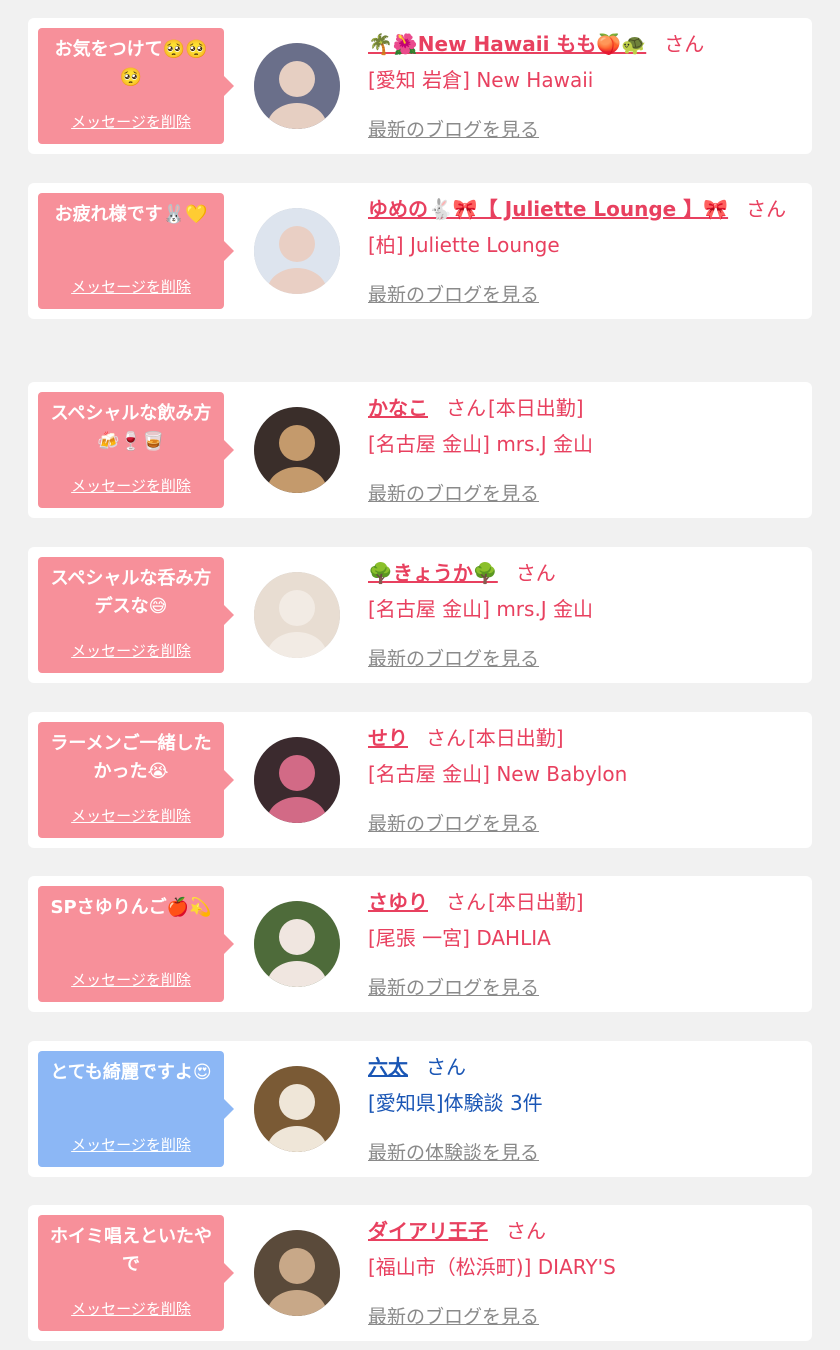 The image size is (840, 1350). I want to click on message-bubble: スペシャルな呑み方デスな😅 メッセージを削除, so click(136, 615).